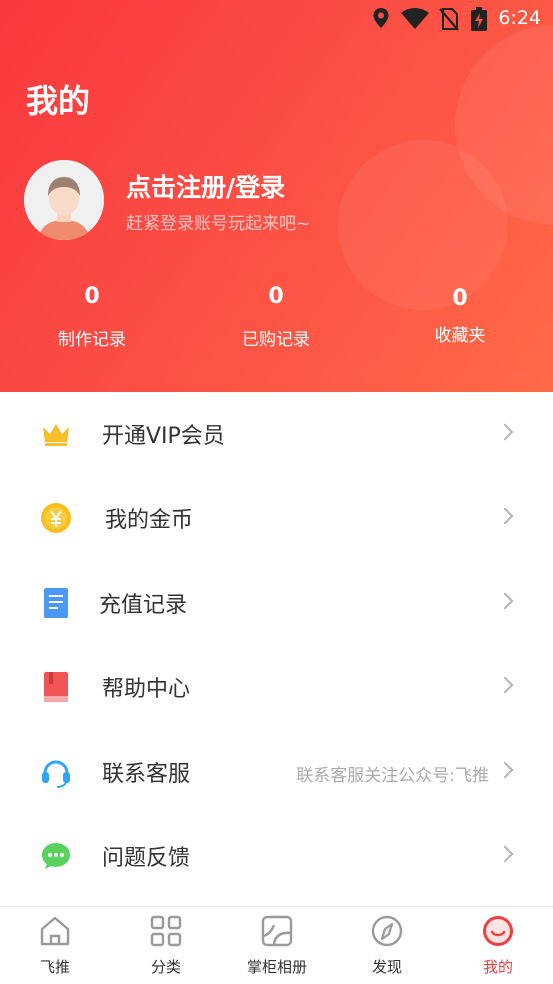 The height and width of the screenshot is (984, 553). What do you see at coordinates (149, 520) in the screenshot?
I see `menu-label: 我的金币` at bounding box center [149, 520].